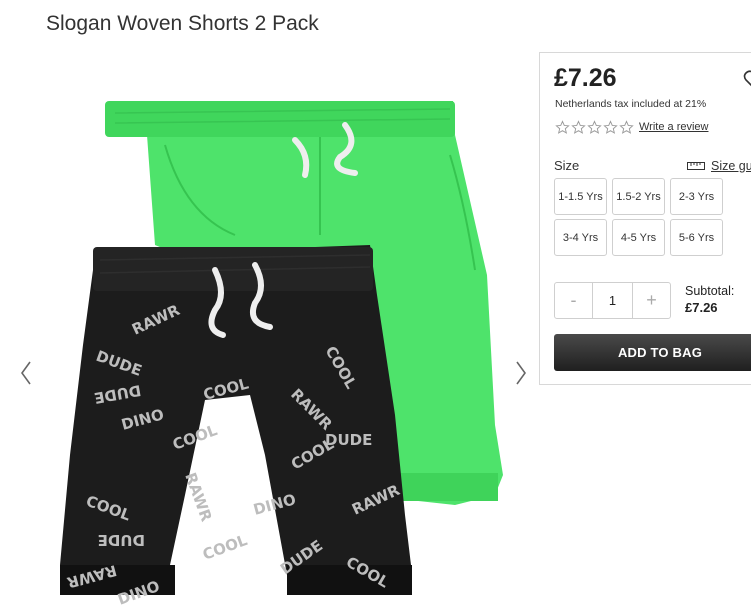 Image resolution: width=751 pixels, height=611 pixels. I want to click on product-price: £7.26, so click(585, 78).